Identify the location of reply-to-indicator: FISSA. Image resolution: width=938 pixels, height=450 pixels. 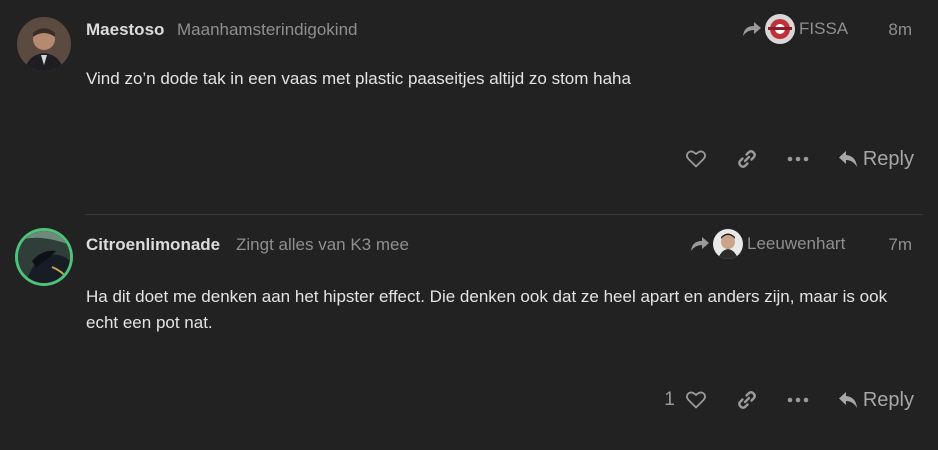
(795, 29).